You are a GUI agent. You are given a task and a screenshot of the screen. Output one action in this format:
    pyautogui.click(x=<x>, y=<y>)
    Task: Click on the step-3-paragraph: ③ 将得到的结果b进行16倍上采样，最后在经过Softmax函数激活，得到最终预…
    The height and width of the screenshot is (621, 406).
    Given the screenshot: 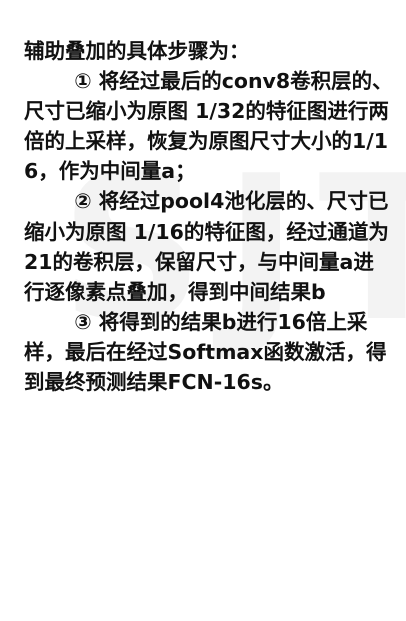 What is the action you would take?
    pyautogui.click(x=205, y=352)
    